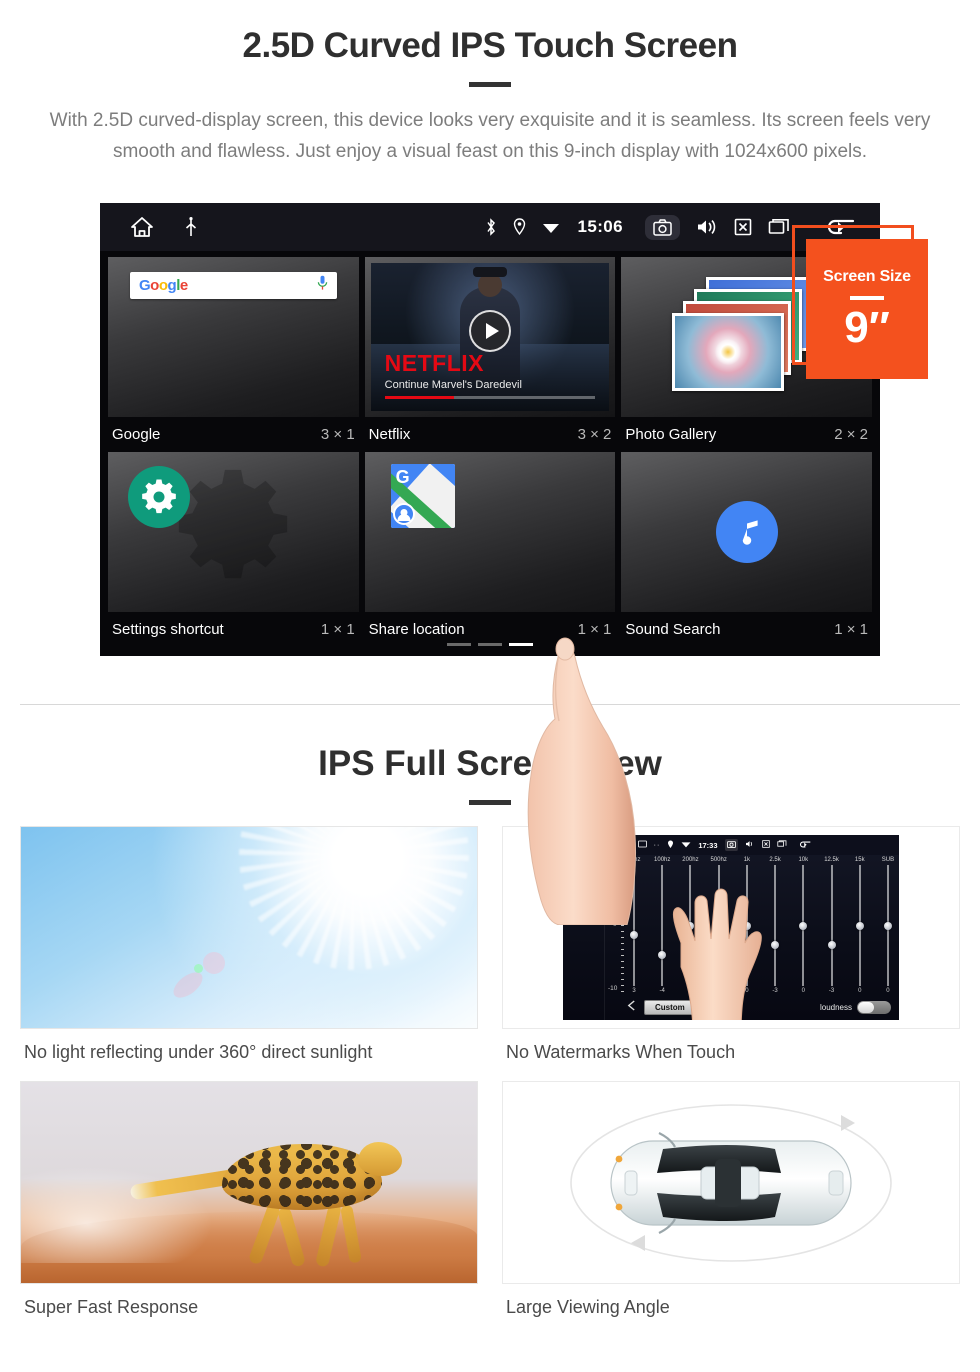 The height and width of the screenshot is (1372, 980). I want to click on widget-preview-share-location: G, so click(490, 532).